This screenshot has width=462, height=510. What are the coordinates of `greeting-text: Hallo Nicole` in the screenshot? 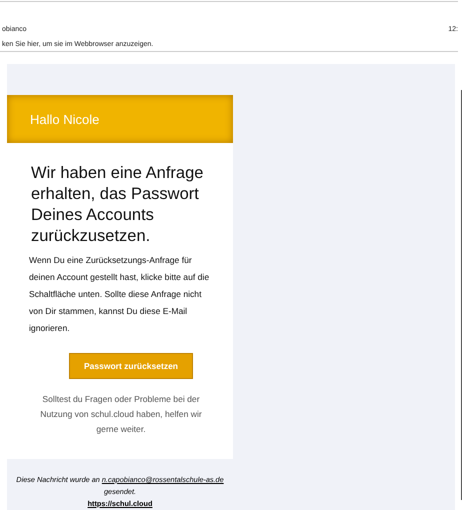 It's located at (65, 119).